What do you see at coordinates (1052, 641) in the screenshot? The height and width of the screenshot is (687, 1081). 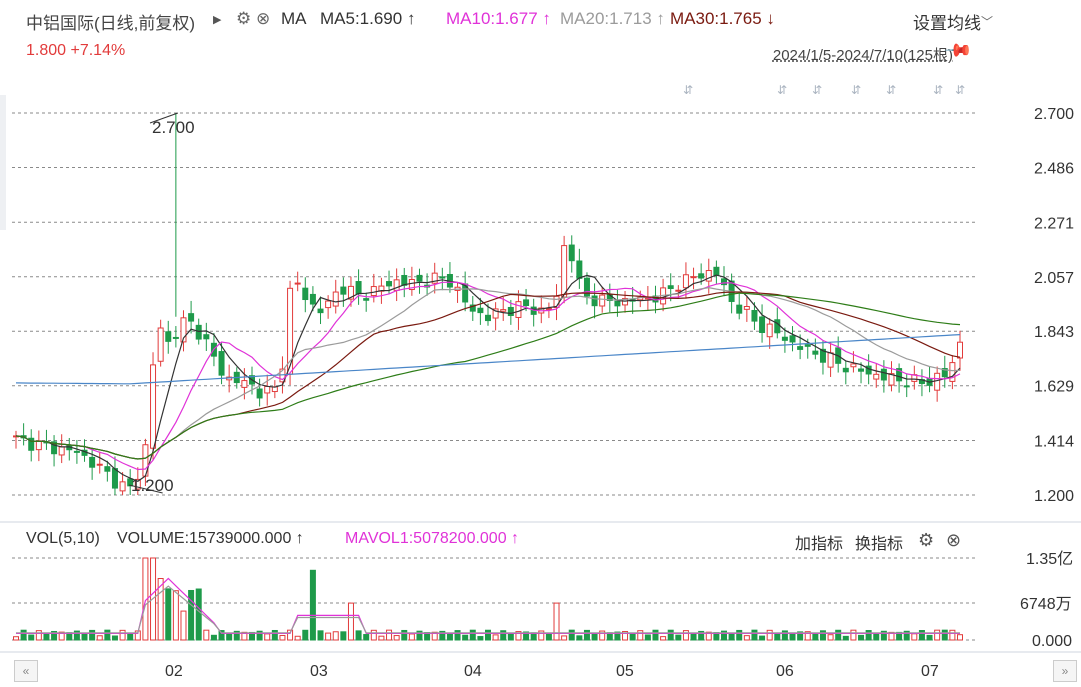 I see `volume-tick-label: 0.000` at bounding box center [1052, 641].